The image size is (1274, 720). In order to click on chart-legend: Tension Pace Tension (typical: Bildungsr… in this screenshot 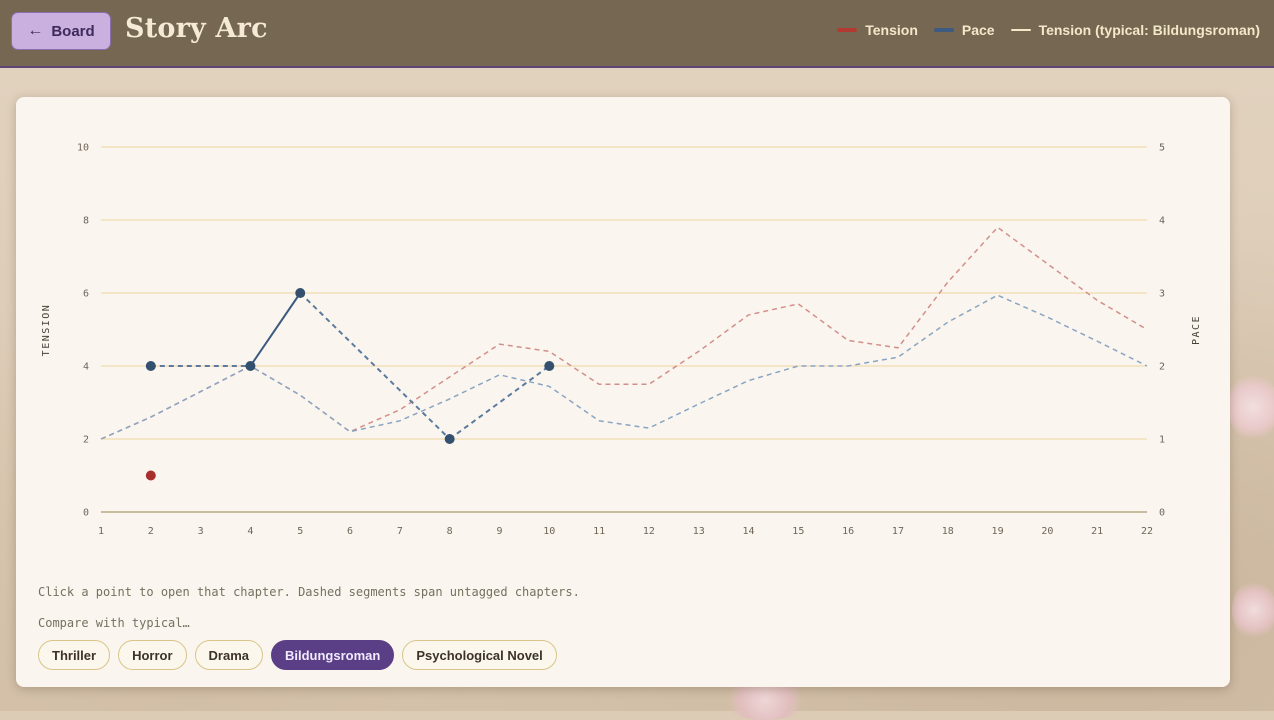, I will do `click(1048, 30)`.